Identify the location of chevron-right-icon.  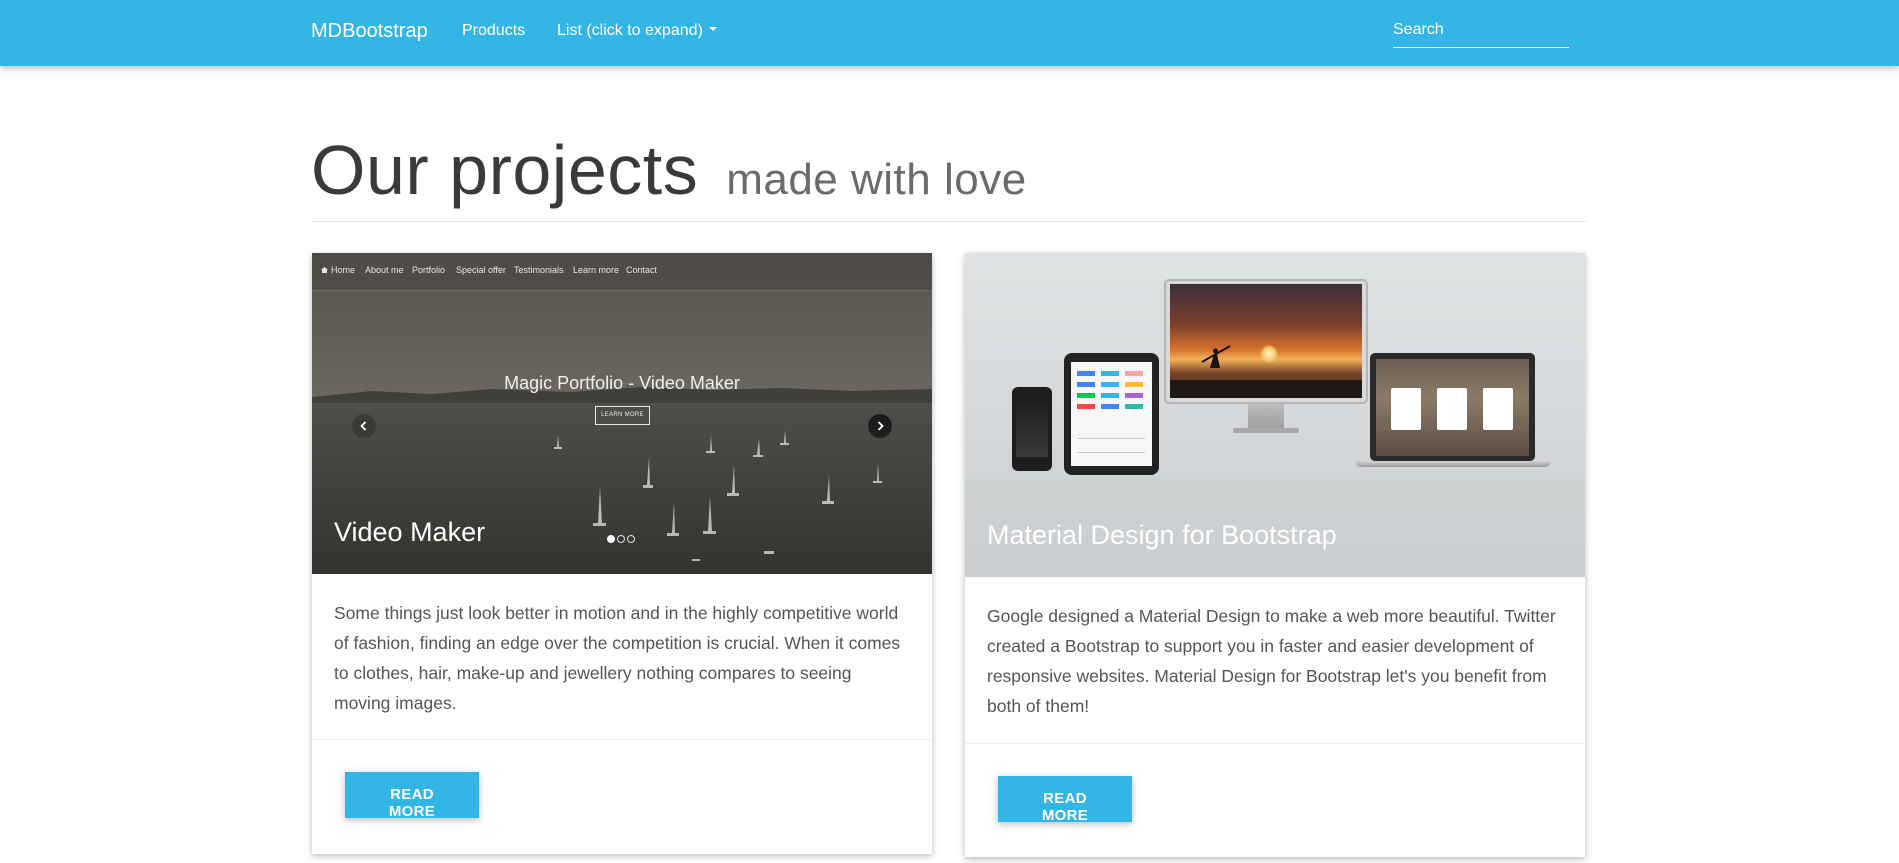
(880, 426).